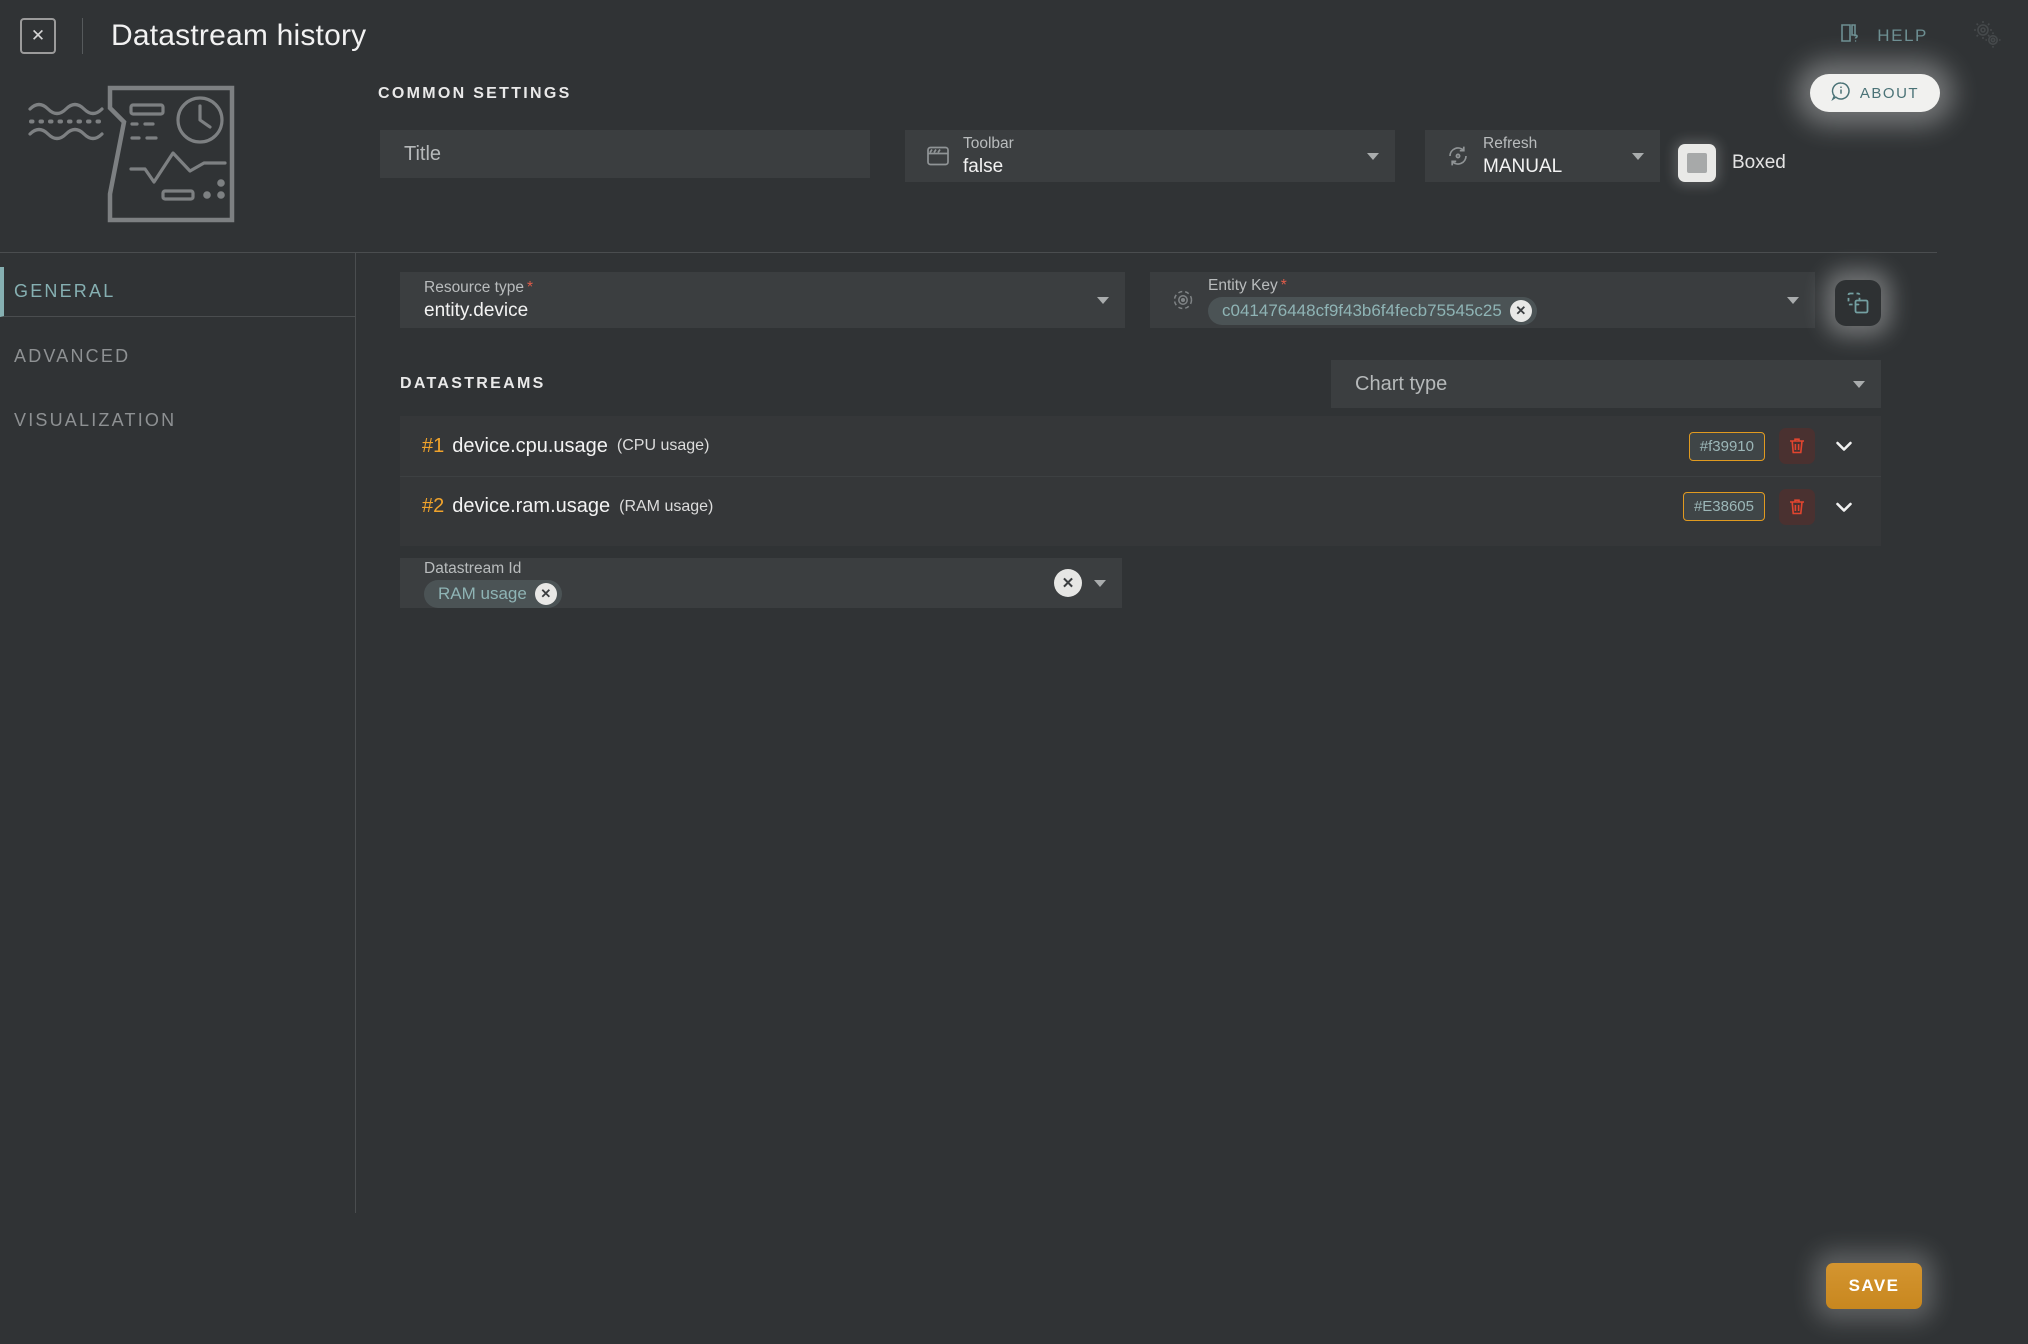 This screenshot has width=2028, height=1344. I want to click on sidebar-item-label: VISUALIZATION, so click(95, 419).